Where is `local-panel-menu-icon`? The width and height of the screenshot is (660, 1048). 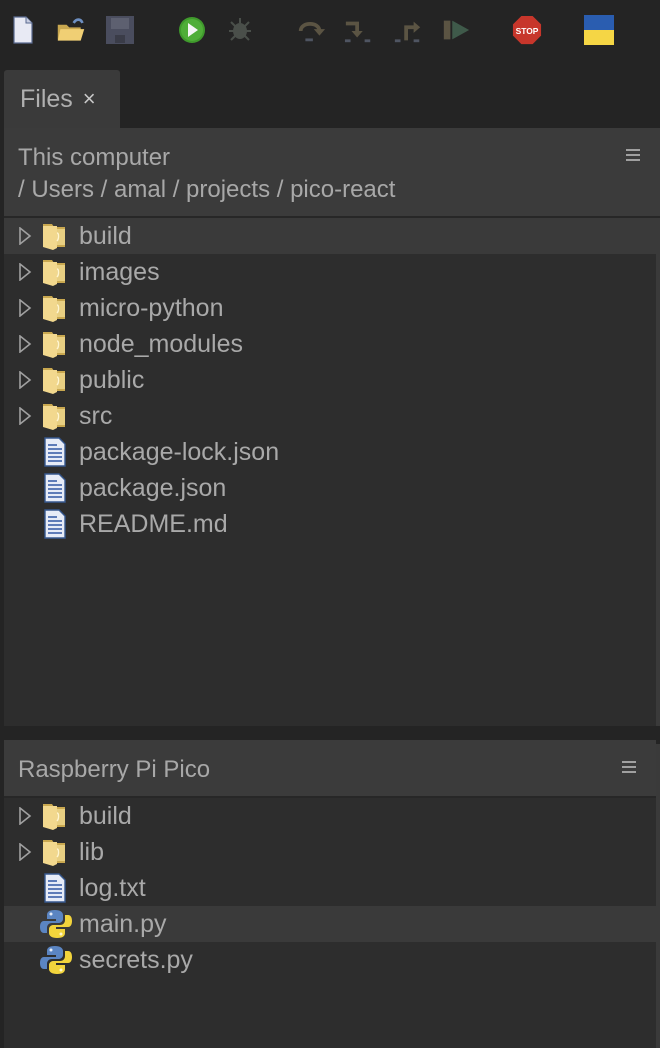
local-panel-menu-icon is located at coordinates (633, 155).